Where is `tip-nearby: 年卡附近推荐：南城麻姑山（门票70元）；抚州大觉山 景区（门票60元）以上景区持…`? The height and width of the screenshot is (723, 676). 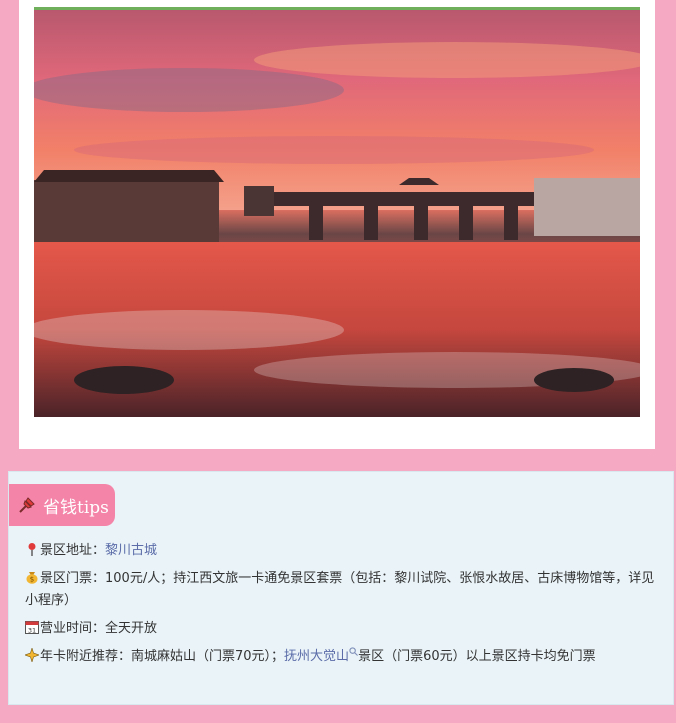
tip-nearby: 年卡附近推荐：南城麻姑山（门票70元）；抚州大觉山 景区（门票60元）以上景区持… is located at coordinates (341, 657).